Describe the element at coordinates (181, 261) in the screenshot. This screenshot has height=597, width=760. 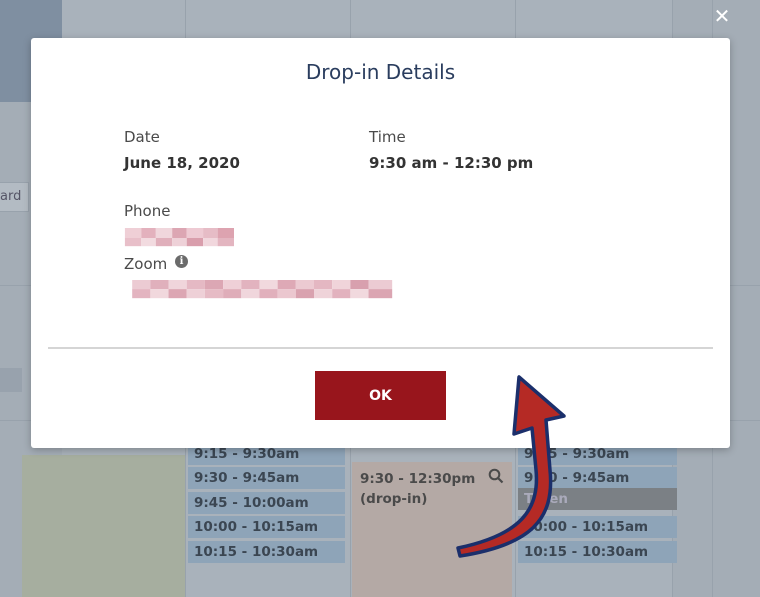
I see `info-icon: i` at that location.